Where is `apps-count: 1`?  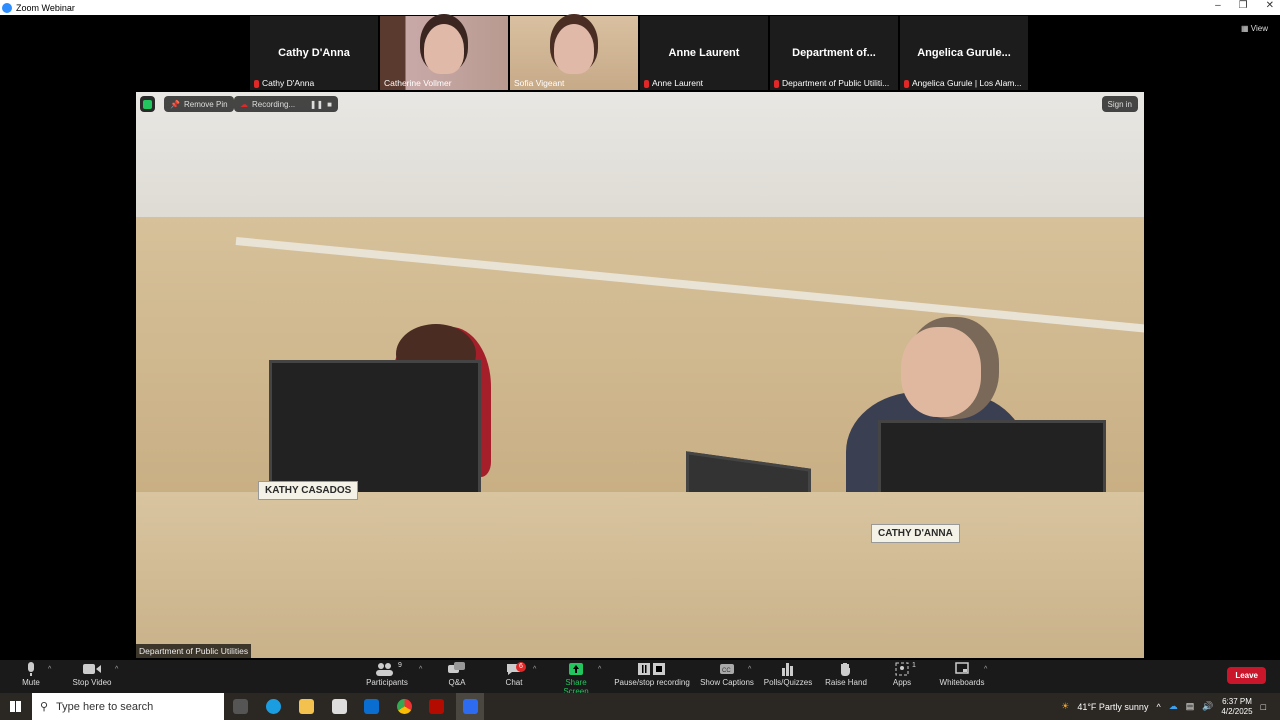 apps-count: 1 is located at coordinates (914, 665).